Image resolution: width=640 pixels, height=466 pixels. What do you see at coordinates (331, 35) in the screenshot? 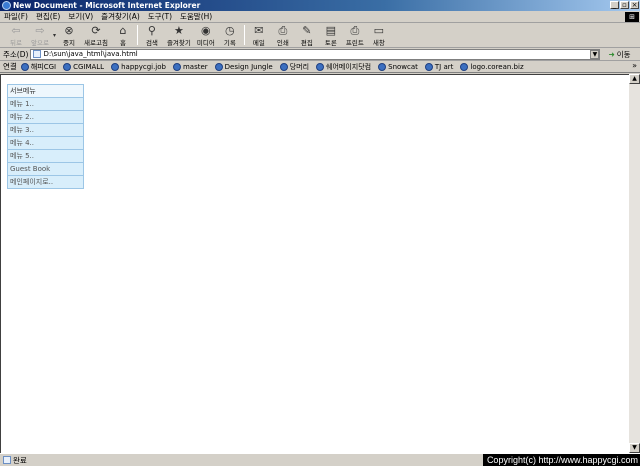
I see `toolbar-button-13: ▤ 토론` at bounding box center [331, 35].